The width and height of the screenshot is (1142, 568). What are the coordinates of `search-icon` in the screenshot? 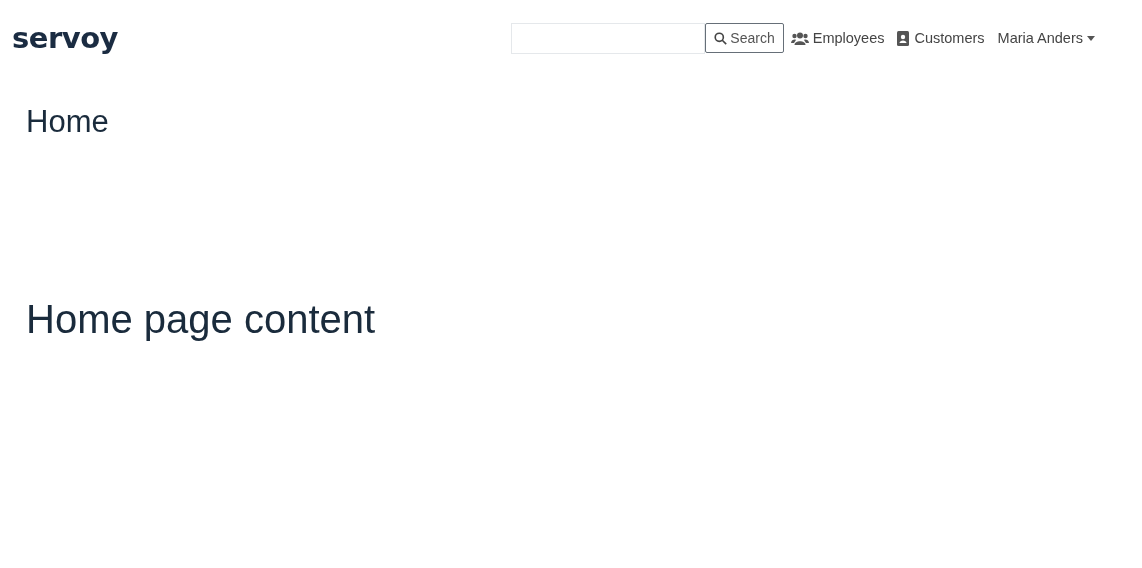 It's located at (721, 38).